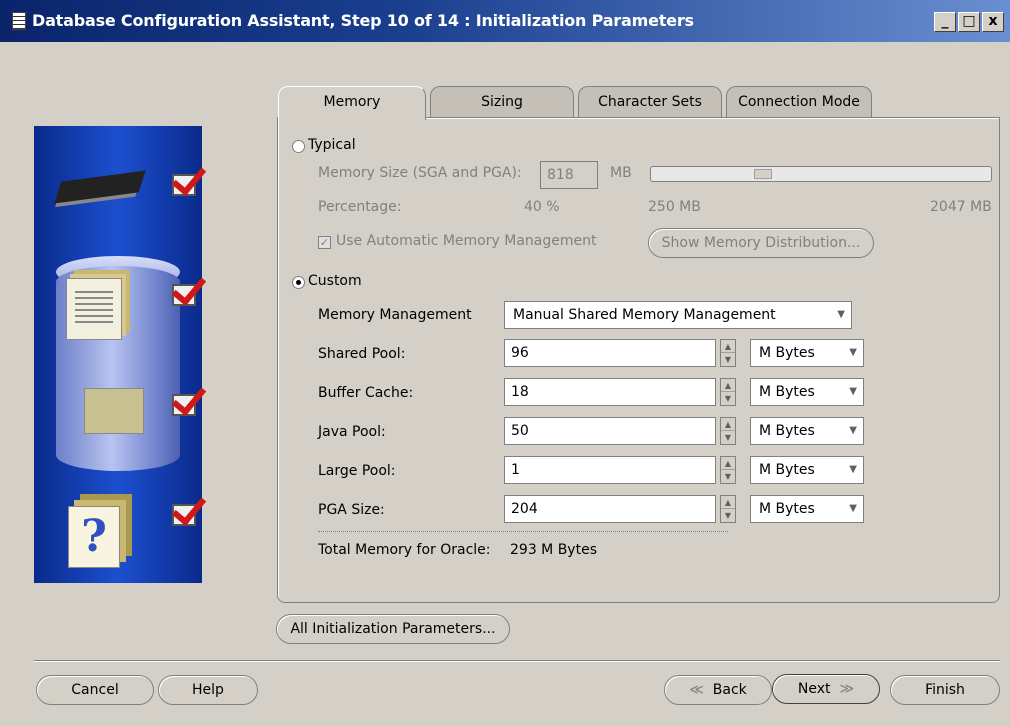 Image resolution: width=1010 pixels, height=726 pixels. What do you see at coordinates (94, 537) in the screenshot?
I see `help-document-icon: ?` at bounding box center [94, 537].